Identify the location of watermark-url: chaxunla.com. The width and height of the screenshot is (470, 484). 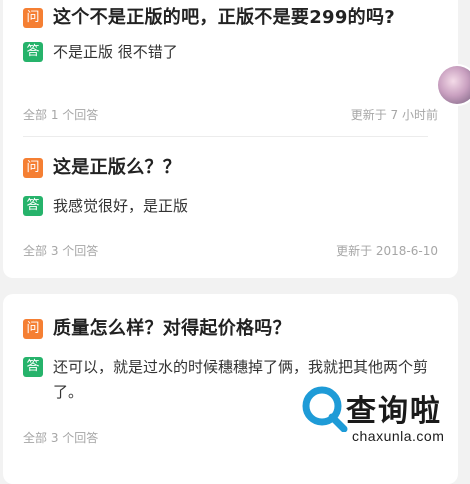
(398, 436).